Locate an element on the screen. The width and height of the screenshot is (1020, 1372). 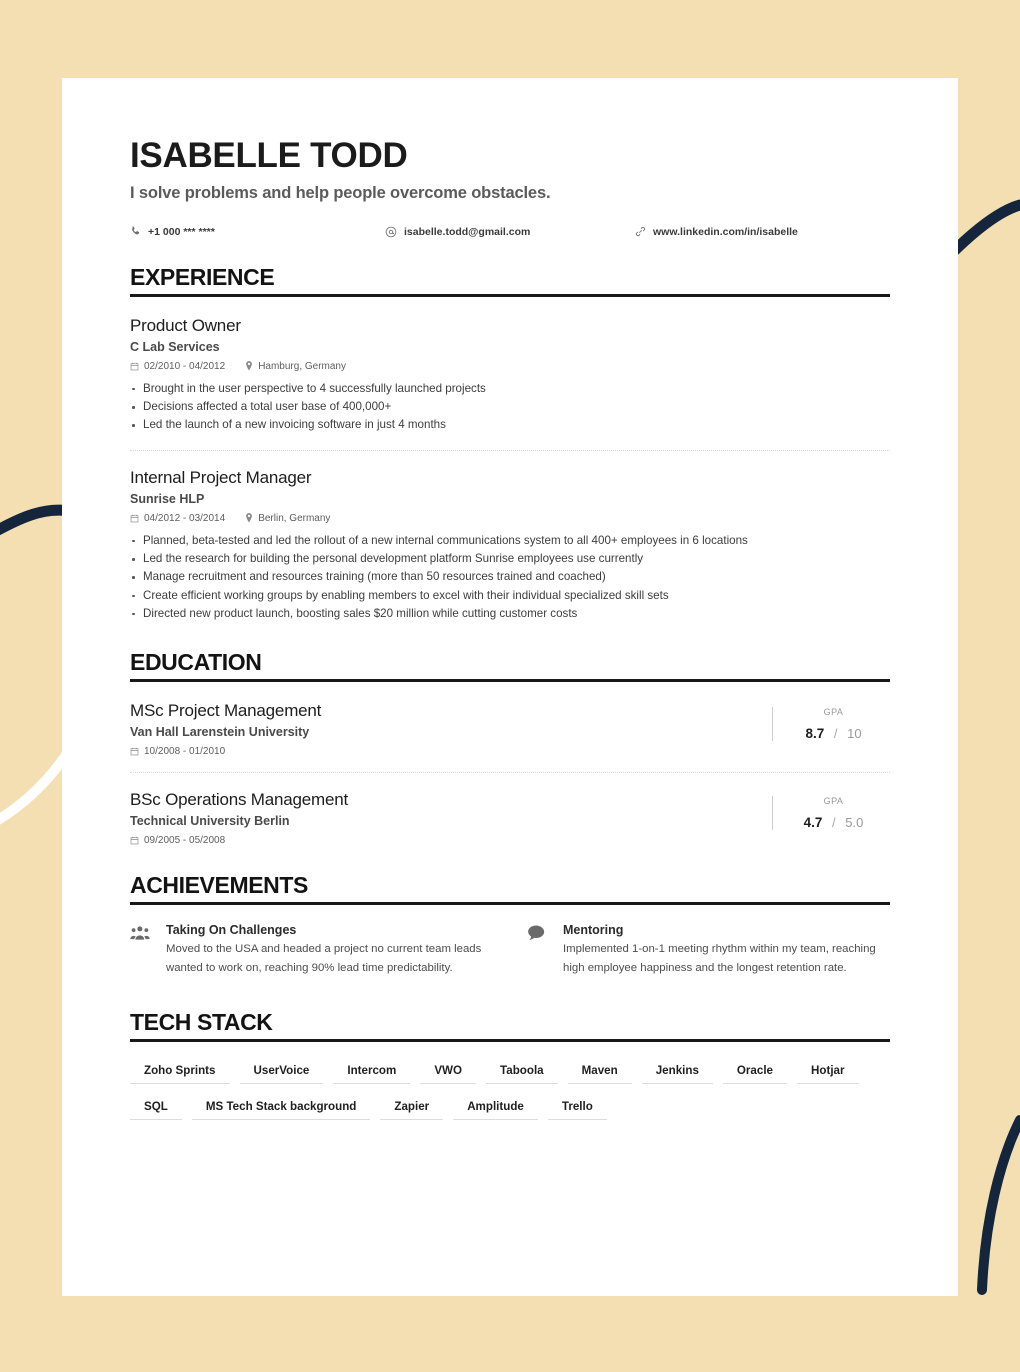
education-degree: BSc Operations Management is located at coordinates (239, 800).